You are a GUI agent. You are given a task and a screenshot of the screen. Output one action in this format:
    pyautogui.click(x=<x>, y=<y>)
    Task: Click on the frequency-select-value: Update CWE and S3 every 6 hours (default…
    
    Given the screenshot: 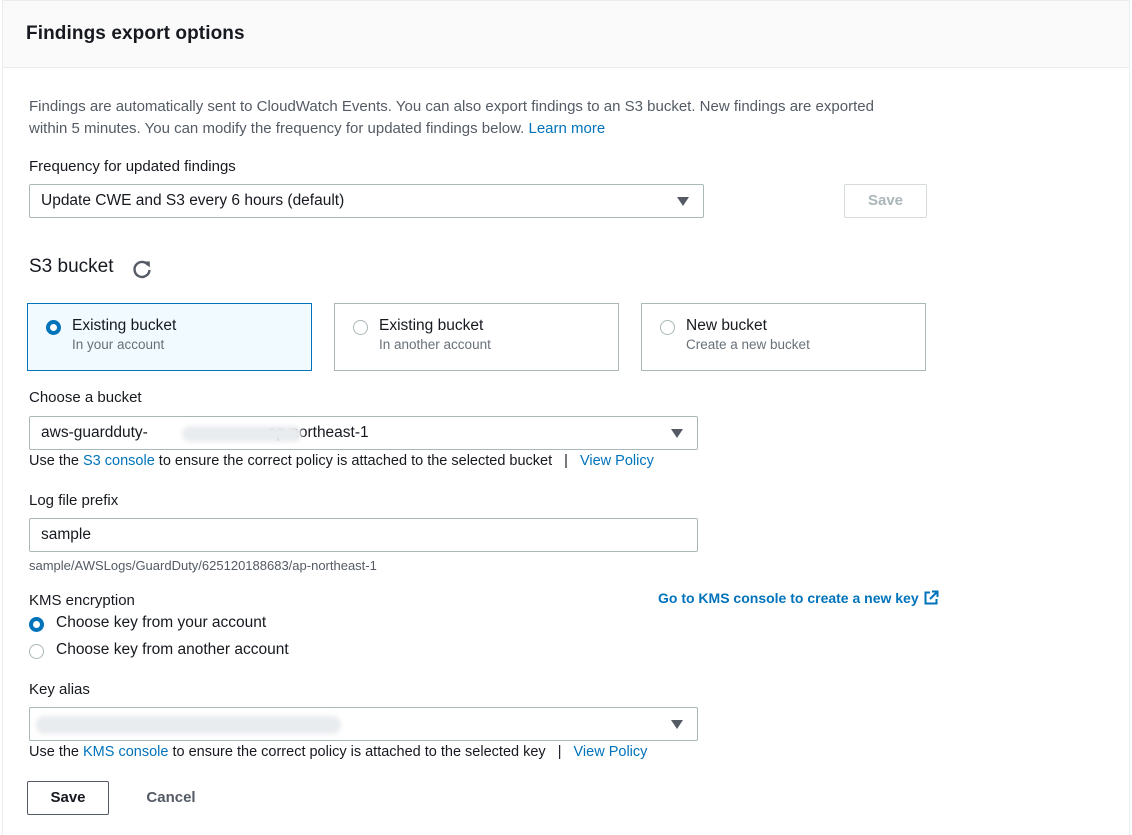 What is the action you would take?
    pyautogui.click(x=193, y=200)
    